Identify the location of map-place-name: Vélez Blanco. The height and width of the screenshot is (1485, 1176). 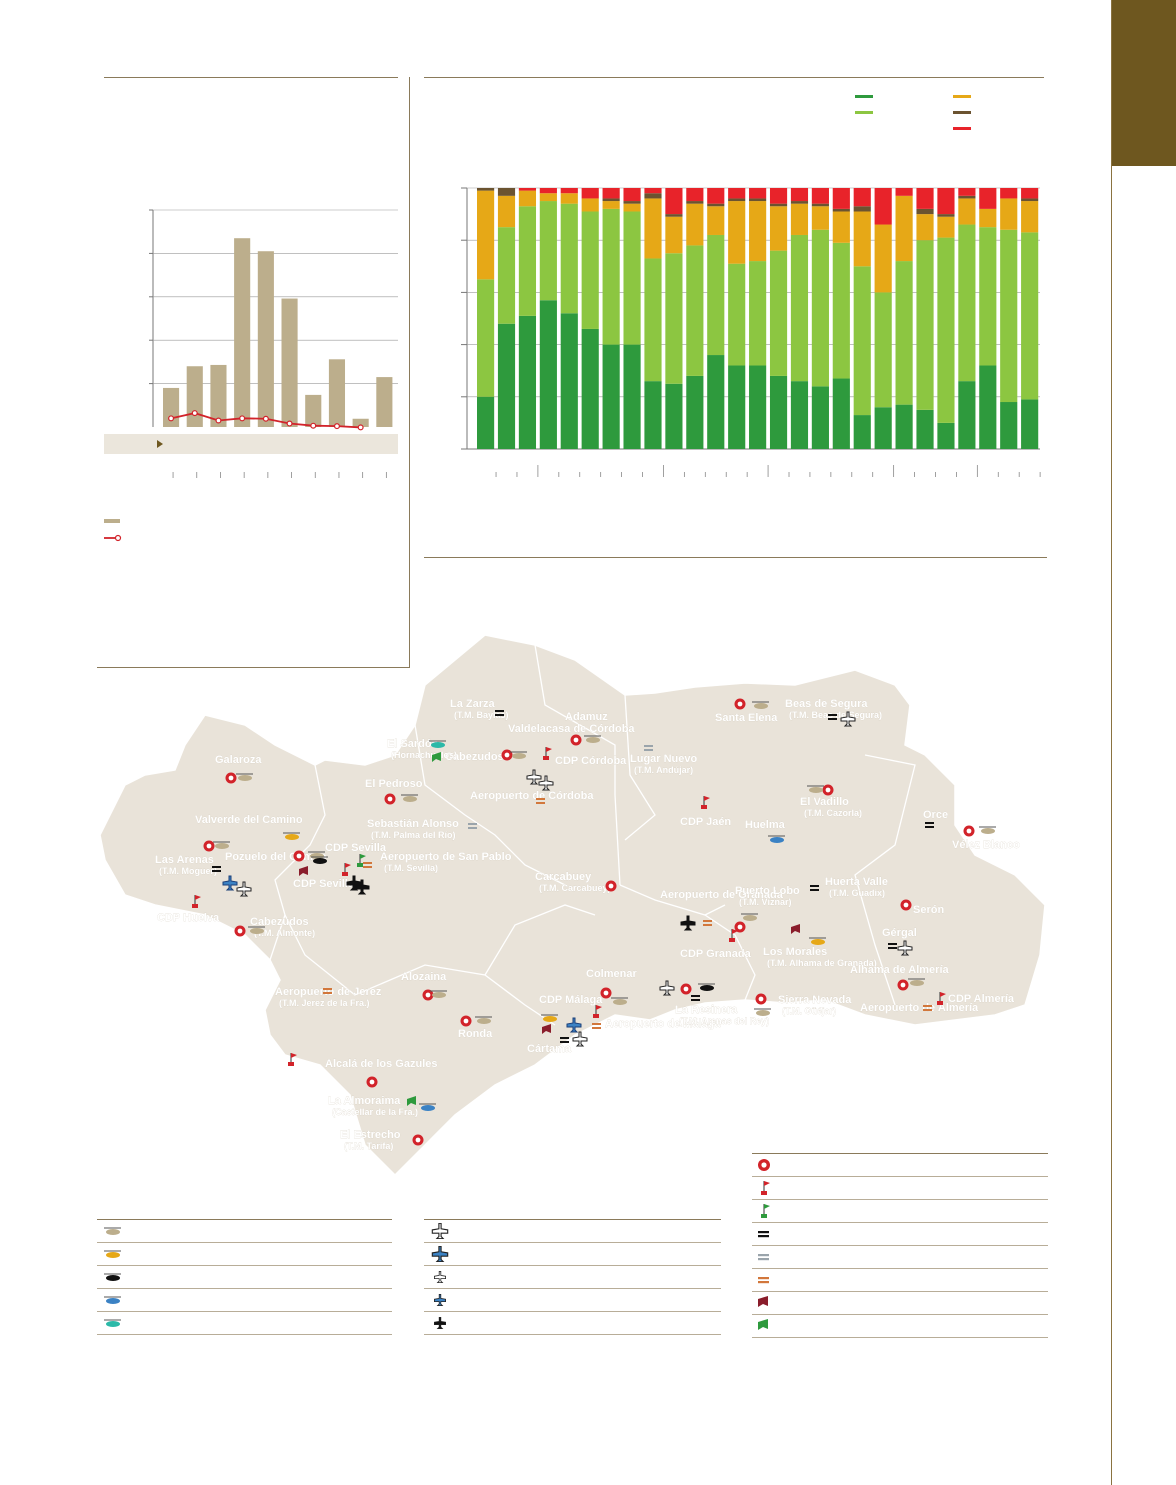
(986, 845).